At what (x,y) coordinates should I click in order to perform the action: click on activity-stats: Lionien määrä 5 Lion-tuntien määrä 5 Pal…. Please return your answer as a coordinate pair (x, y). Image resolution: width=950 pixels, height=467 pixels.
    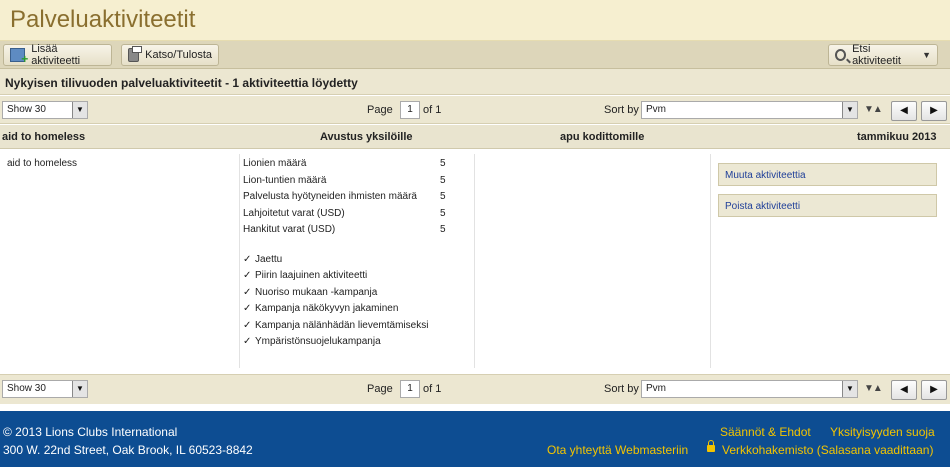
    Looking at the image, I should click on (348, 199).